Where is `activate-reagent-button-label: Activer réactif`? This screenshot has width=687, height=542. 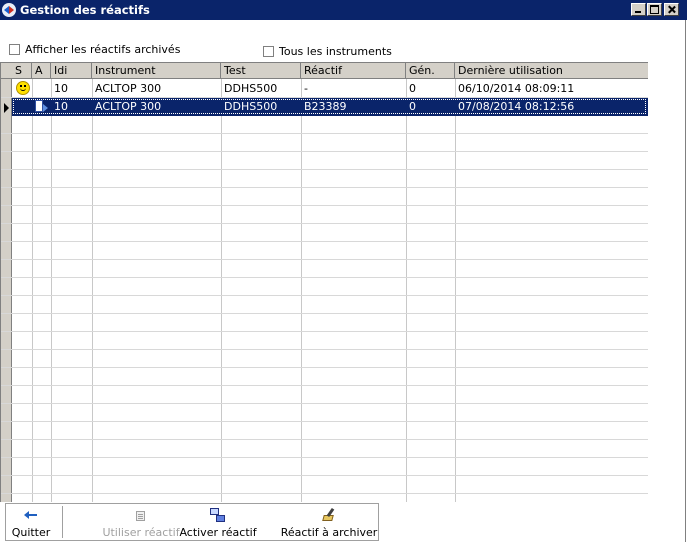 activate-reagent-button-label: Activer réactif is located at coordinates (218, 532).